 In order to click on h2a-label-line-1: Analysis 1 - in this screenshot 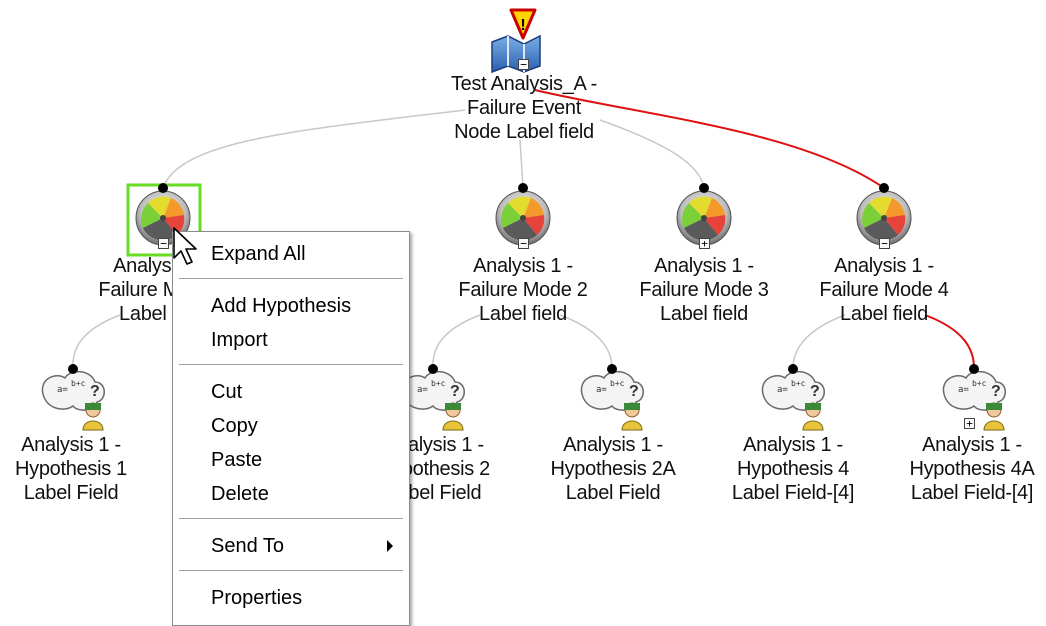, I will do `click(613, 445)`.